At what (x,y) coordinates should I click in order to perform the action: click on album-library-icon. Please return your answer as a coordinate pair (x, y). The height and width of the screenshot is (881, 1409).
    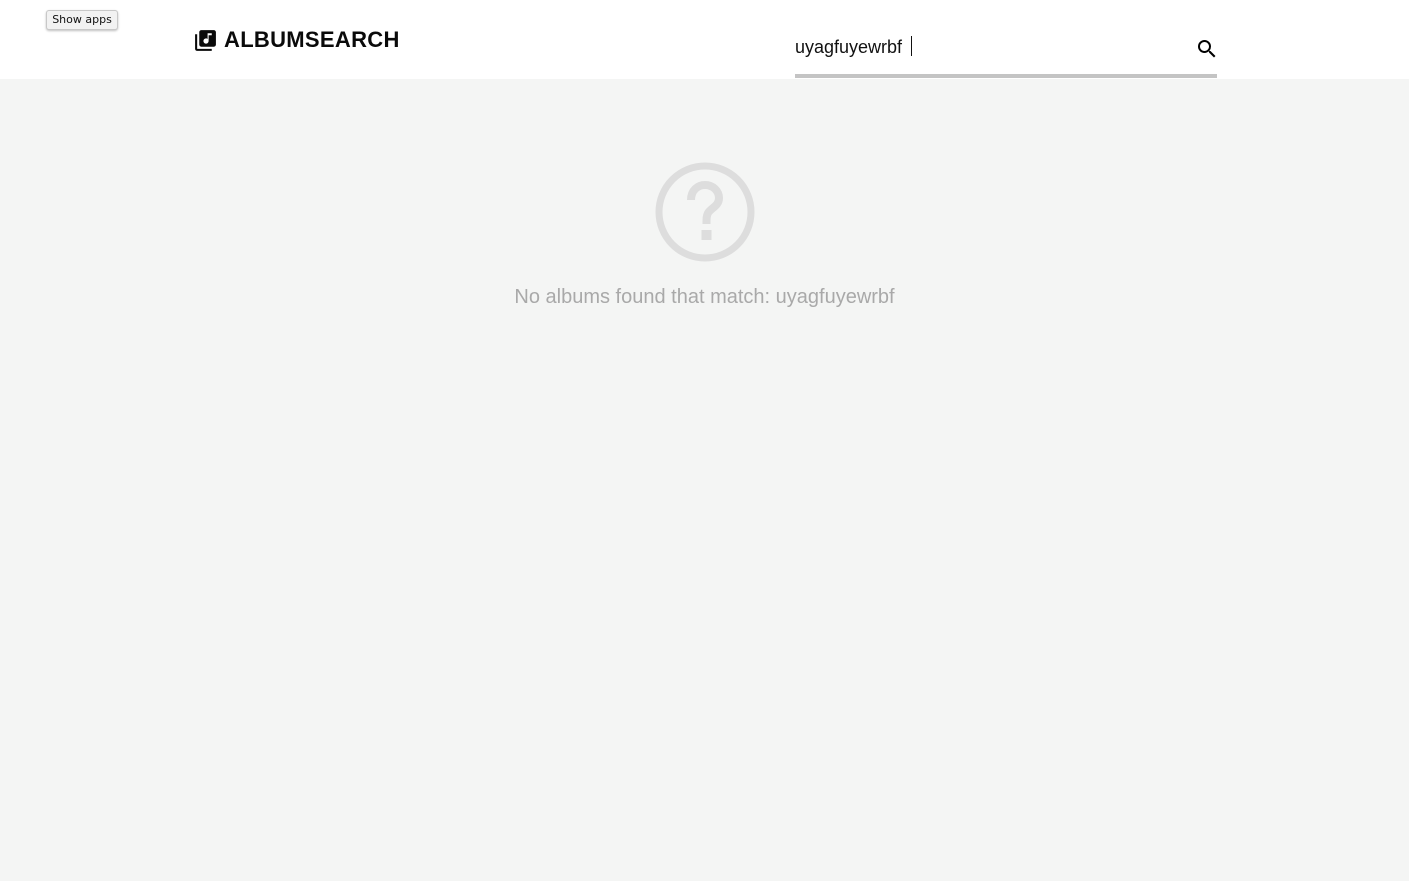
    Looking at the image, I should click on (205, 40).